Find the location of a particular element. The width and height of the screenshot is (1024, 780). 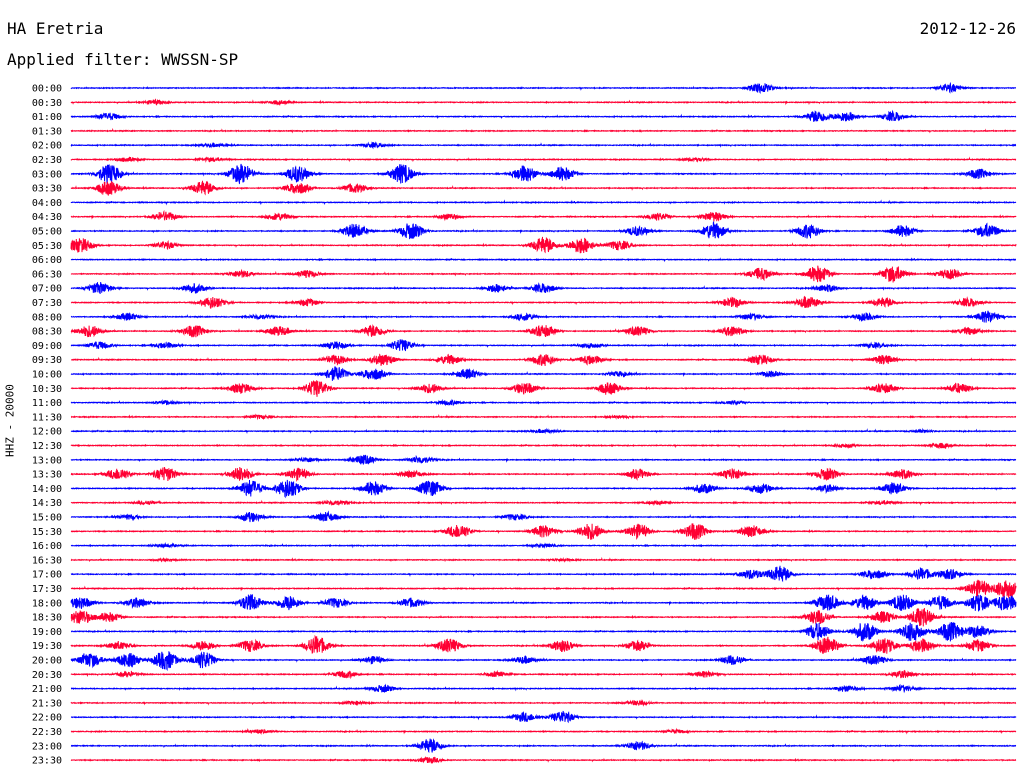

row-time-label: 18:30 is located at coordinates (47, 618).